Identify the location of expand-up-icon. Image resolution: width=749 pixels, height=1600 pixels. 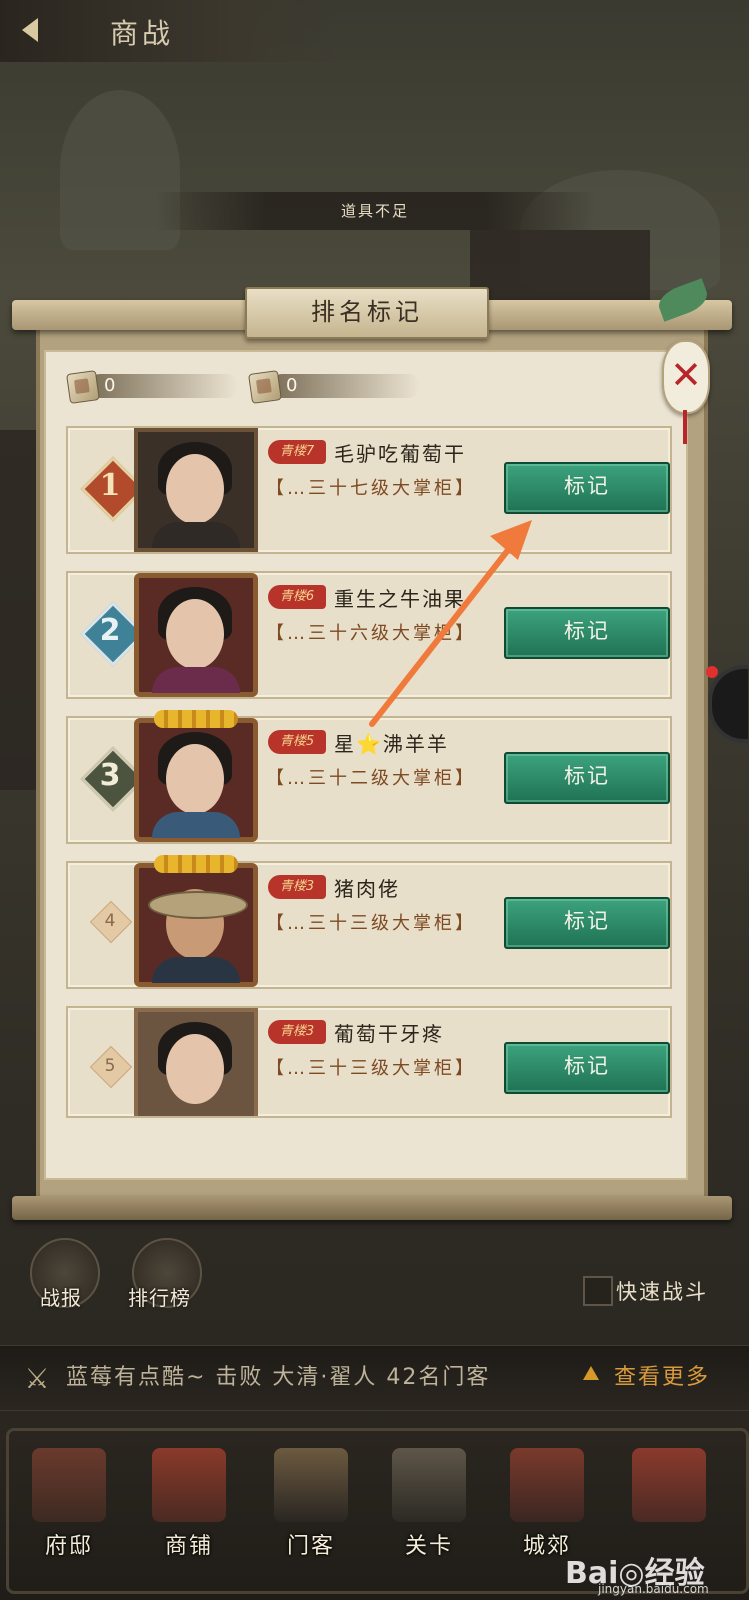
(591, 1373).